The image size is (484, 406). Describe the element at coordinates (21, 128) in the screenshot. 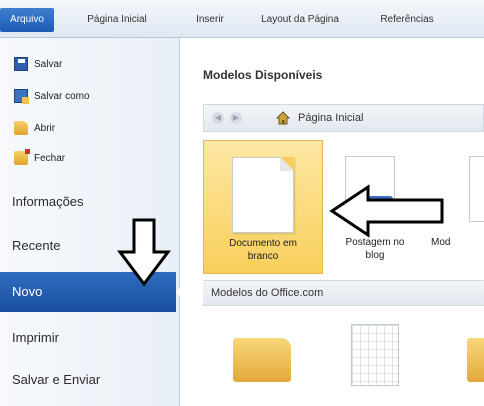

I see `open-folder-icon` at that location.